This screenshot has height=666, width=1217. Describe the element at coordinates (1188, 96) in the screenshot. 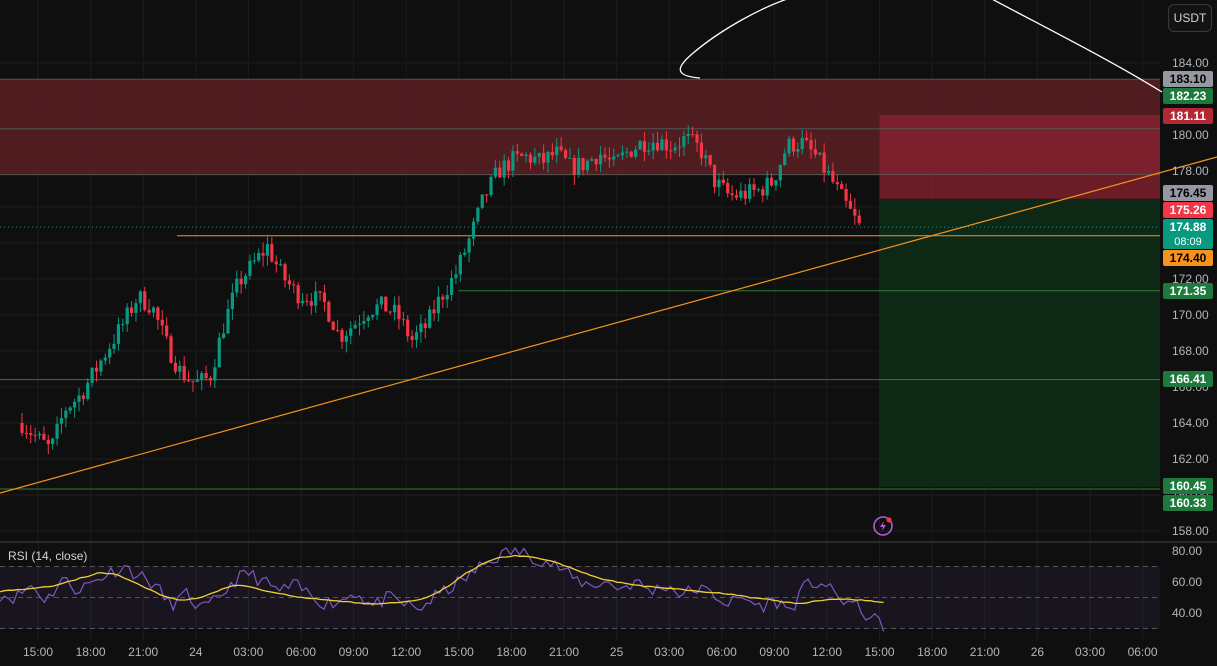

I see `price-label: 182.23` at that location.